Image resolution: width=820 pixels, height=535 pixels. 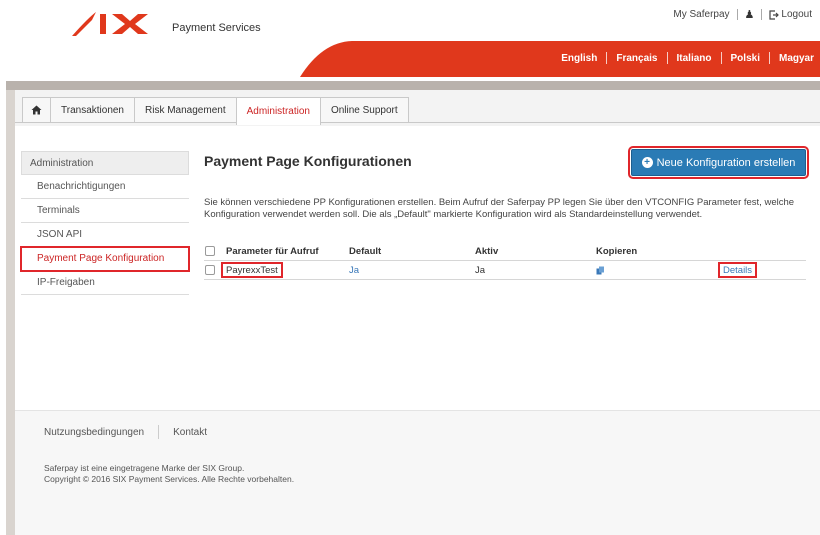 What do you see at coordinates (417, 122) in the screenshot?
I see `tabs-baseline` at bounding box center [417, 122].